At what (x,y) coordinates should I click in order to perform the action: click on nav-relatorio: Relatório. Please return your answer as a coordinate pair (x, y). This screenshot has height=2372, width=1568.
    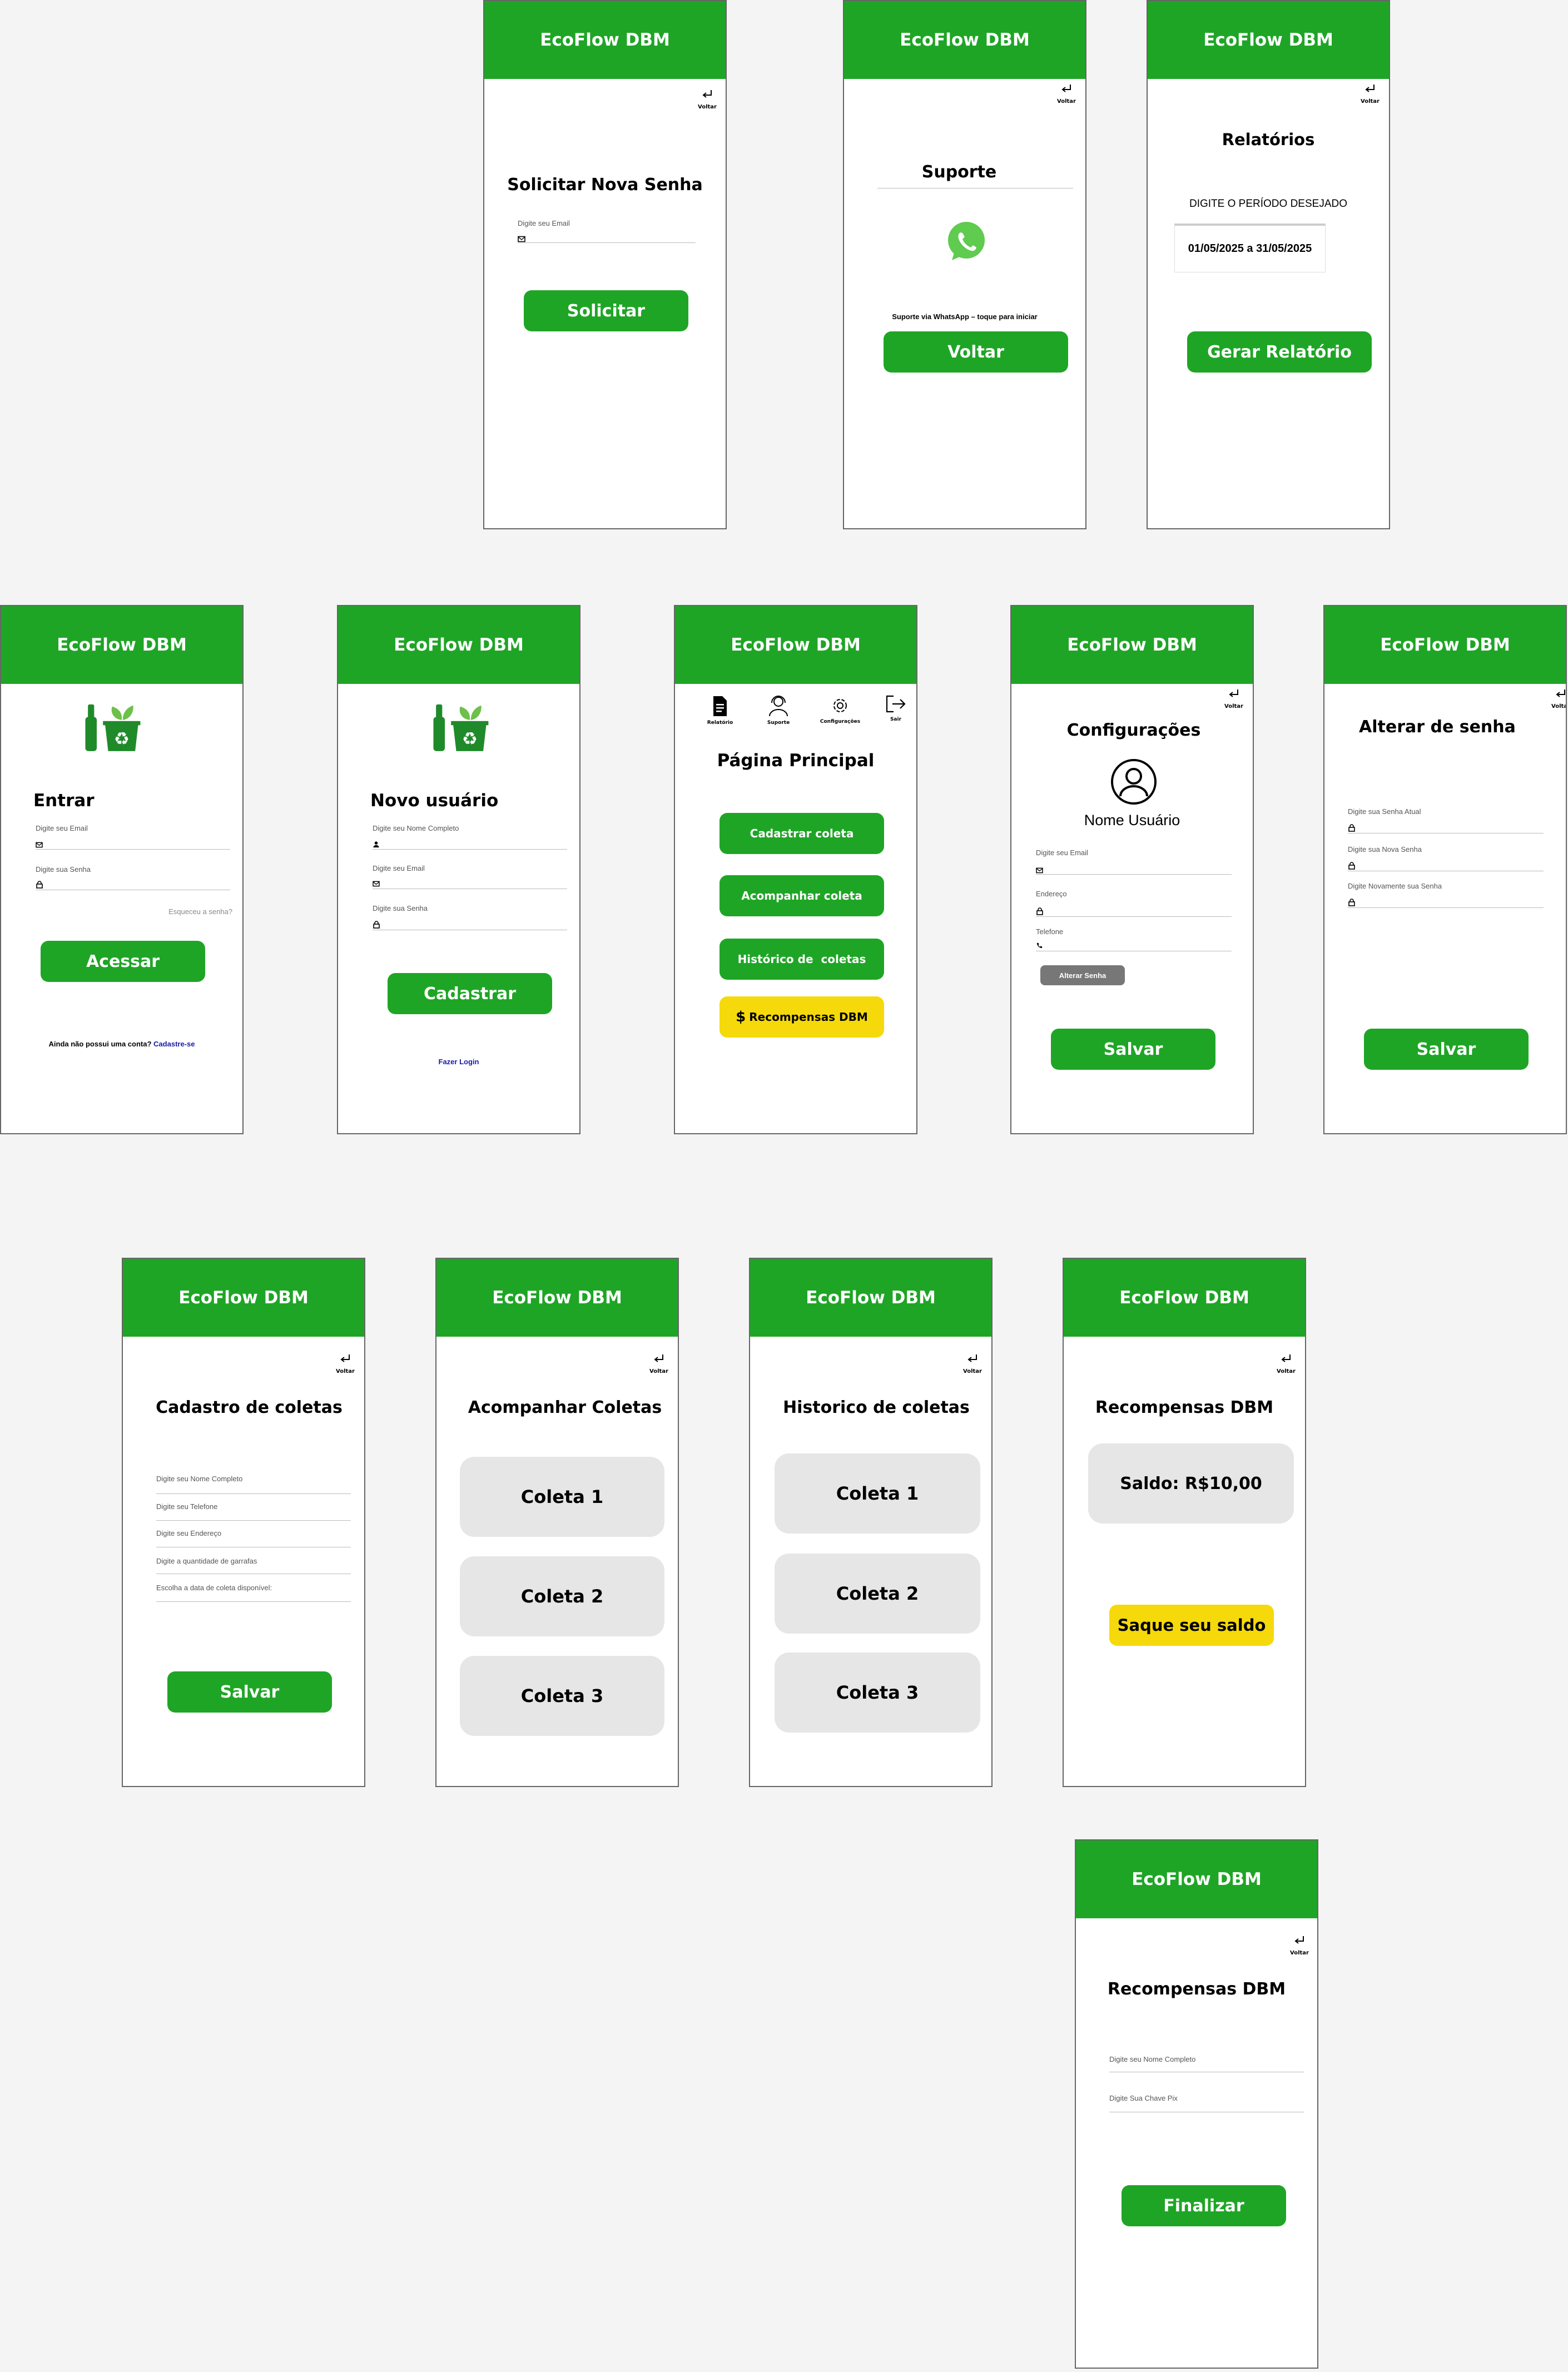
    Looking at the image, I should click on (720, 711).